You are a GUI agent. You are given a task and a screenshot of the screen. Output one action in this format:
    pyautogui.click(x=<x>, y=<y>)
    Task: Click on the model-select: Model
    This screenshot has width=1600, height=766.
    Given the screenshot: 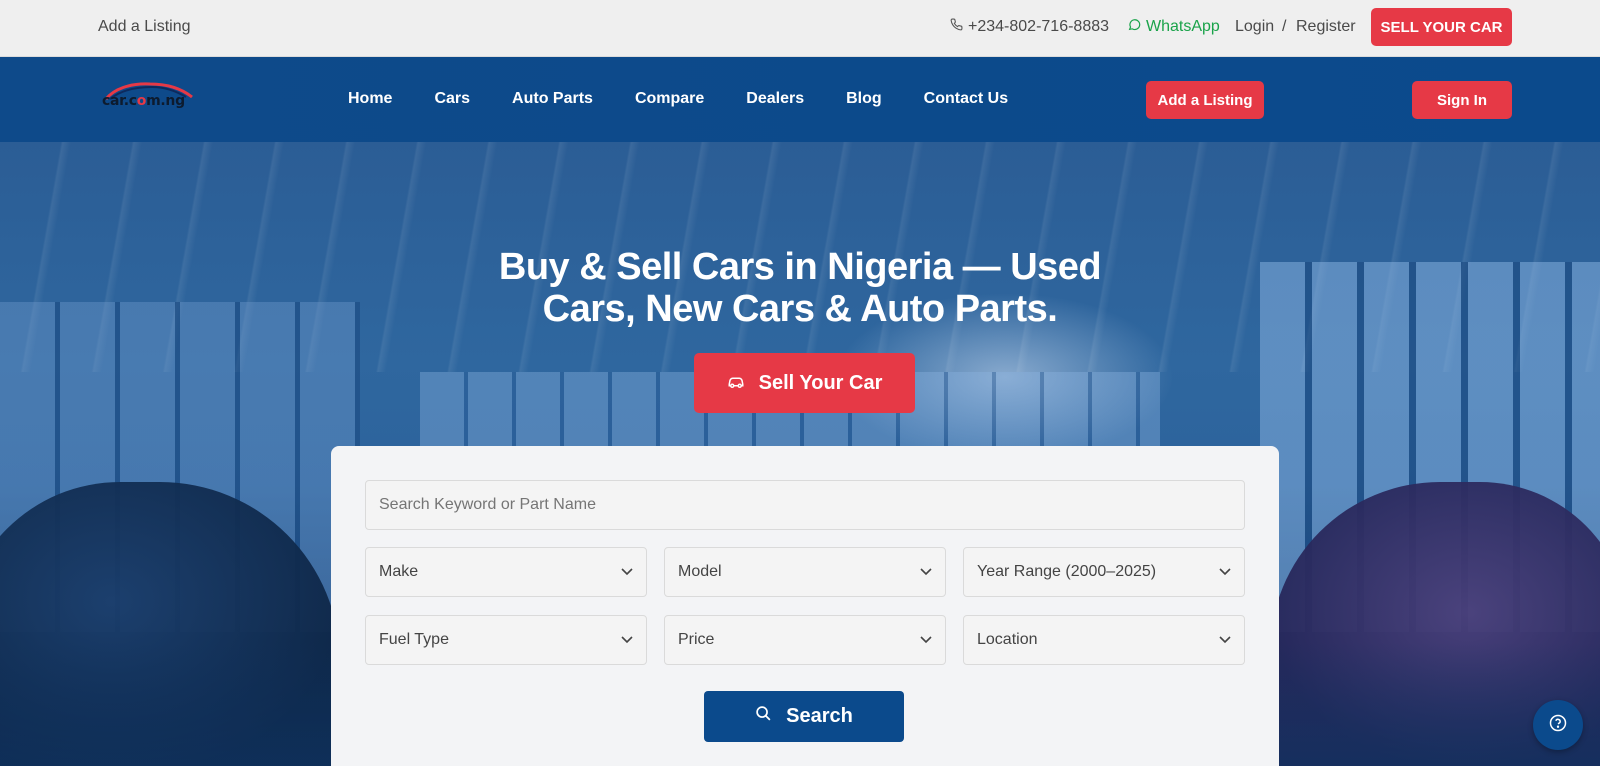 What is the action you would take?
    pyautogui.click(x=805, y=572)
    